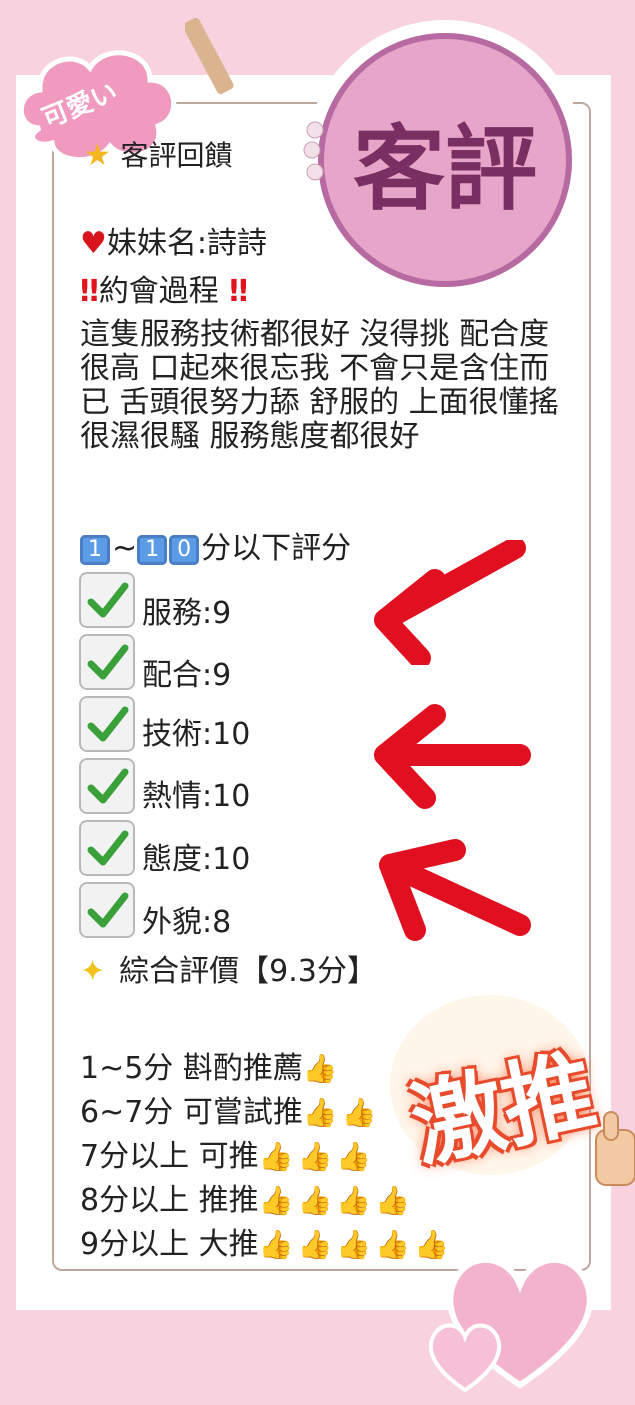  Describe the element at coordinates (196, 796) in the screenshot. I see `score-item-passion: 熱情:10` at that location.